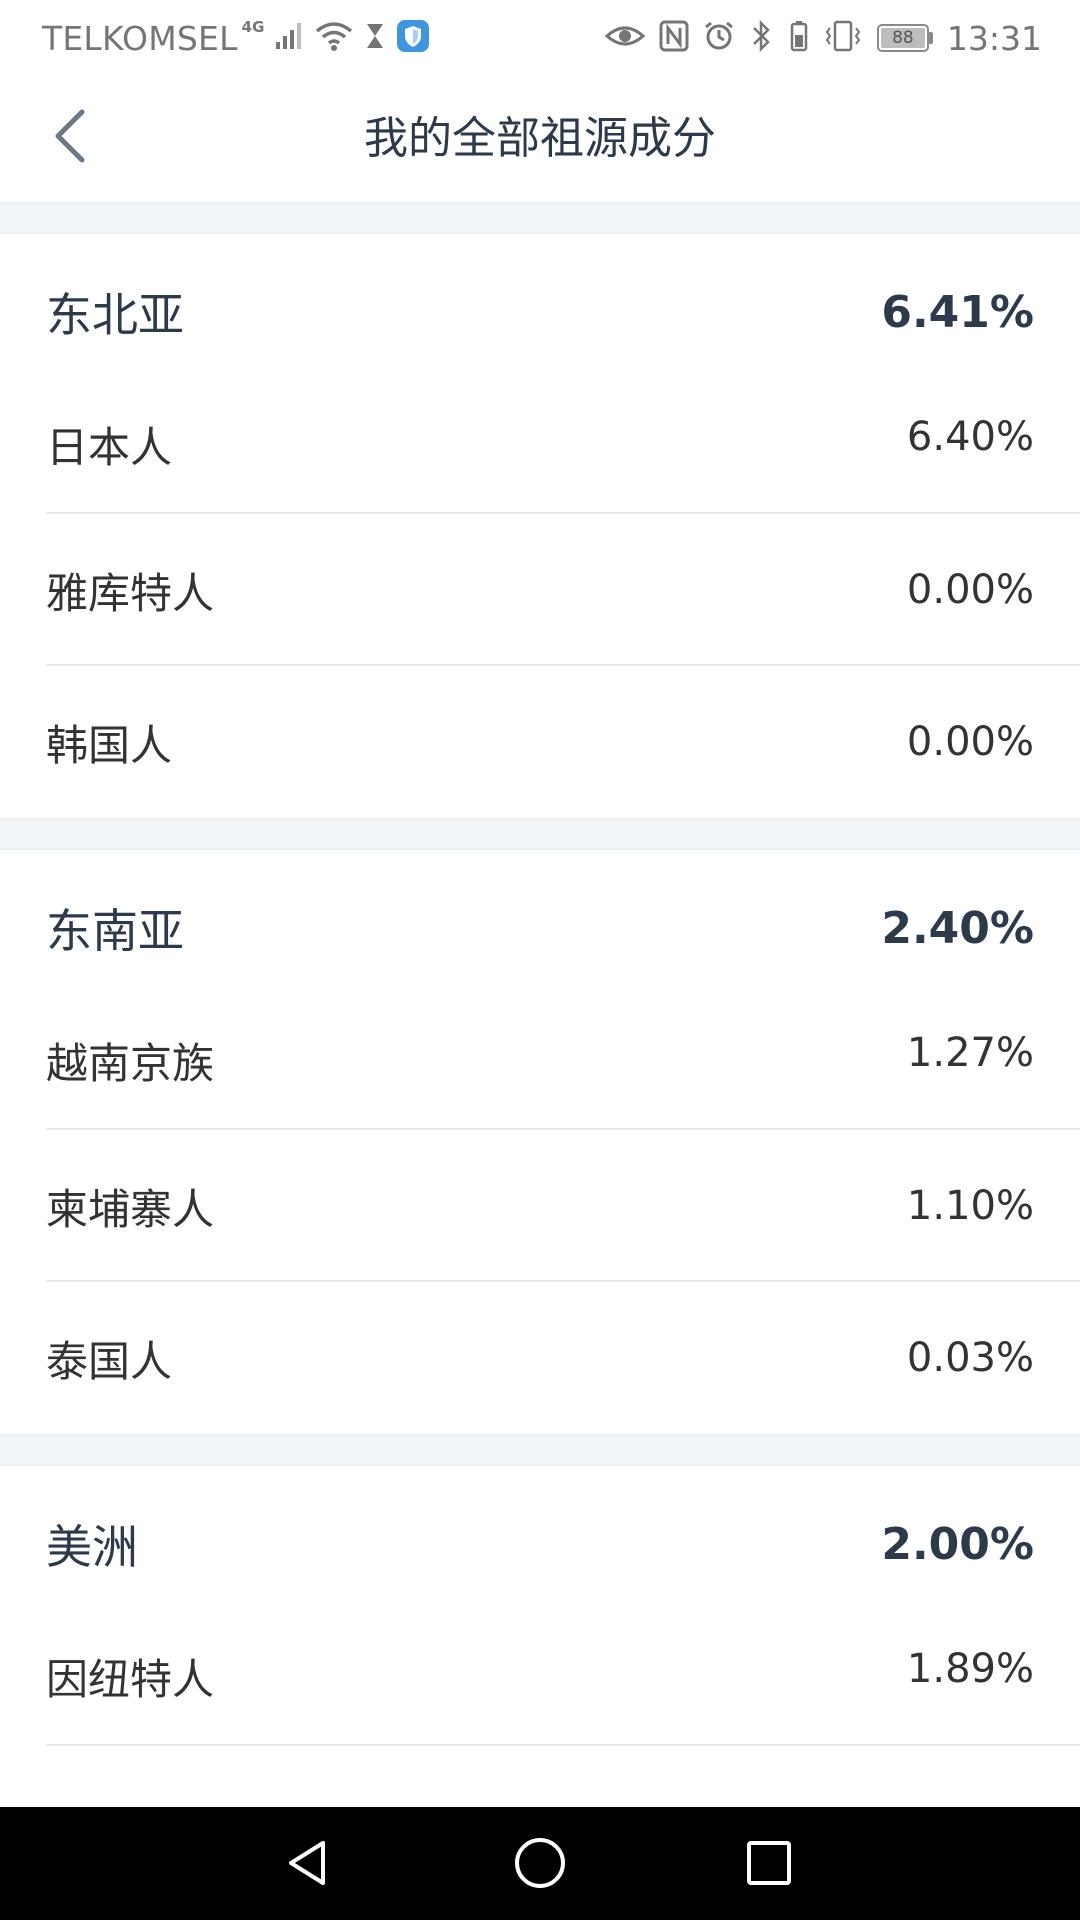 Image resolution: width=1080 pixels, height=1920 pixels. I want to click on region-name: 东南亚, so click(115, 931).